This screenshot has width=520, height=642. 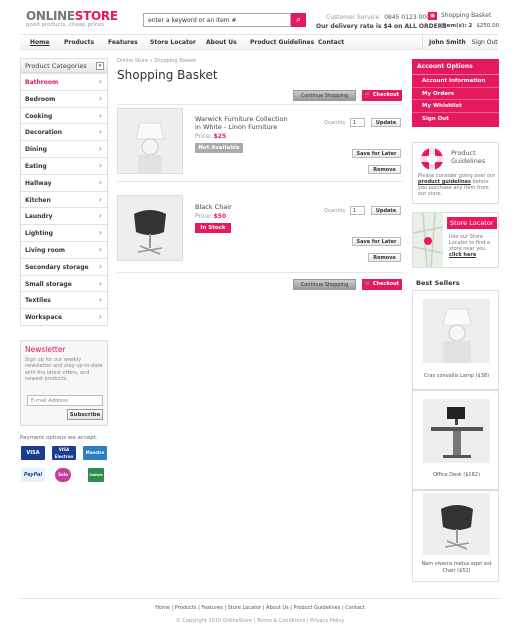 I want to click on items-count: Item(s): 2, so click(x=457, y=26).